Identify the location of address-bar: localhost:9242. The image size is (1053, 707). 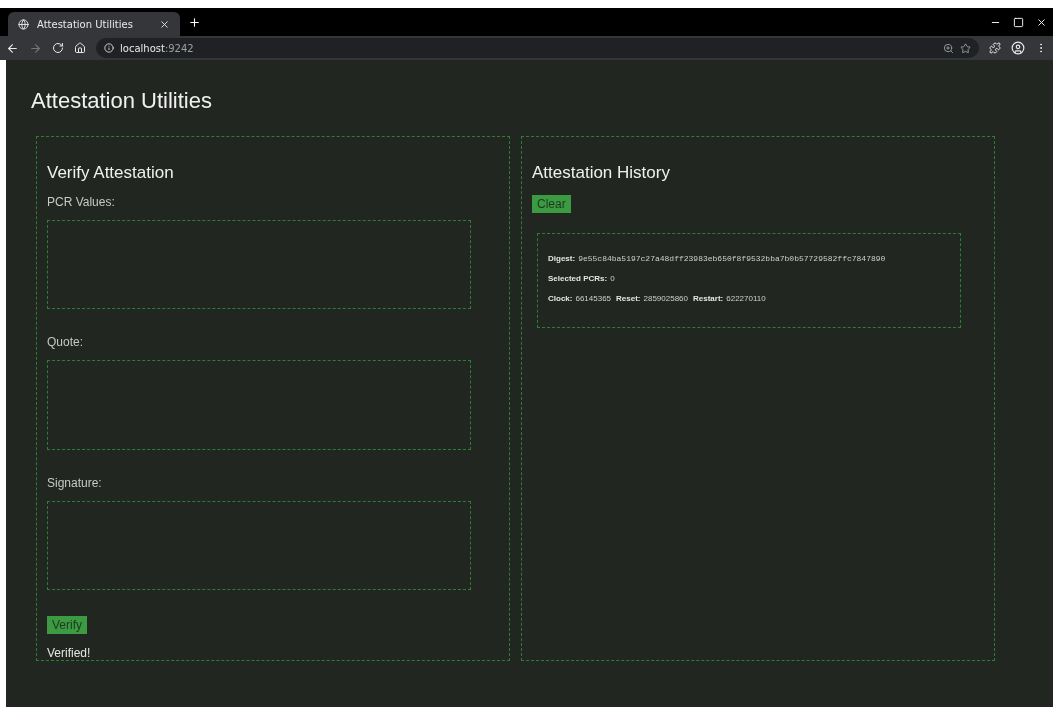
(537, 48).